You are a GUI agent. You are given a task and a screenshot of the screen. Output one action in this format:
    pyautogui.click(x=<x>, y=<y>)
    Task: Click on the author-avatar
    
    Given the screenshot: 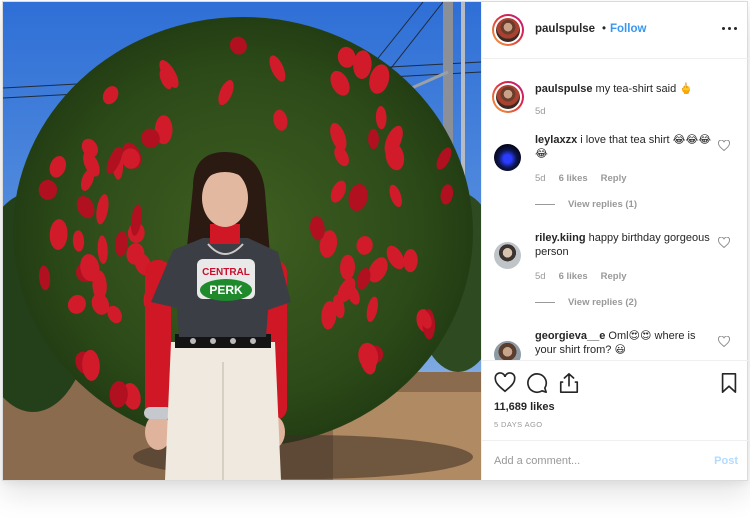 What is the action you would take?
    pyautogui.click(x=508, y=30)
    